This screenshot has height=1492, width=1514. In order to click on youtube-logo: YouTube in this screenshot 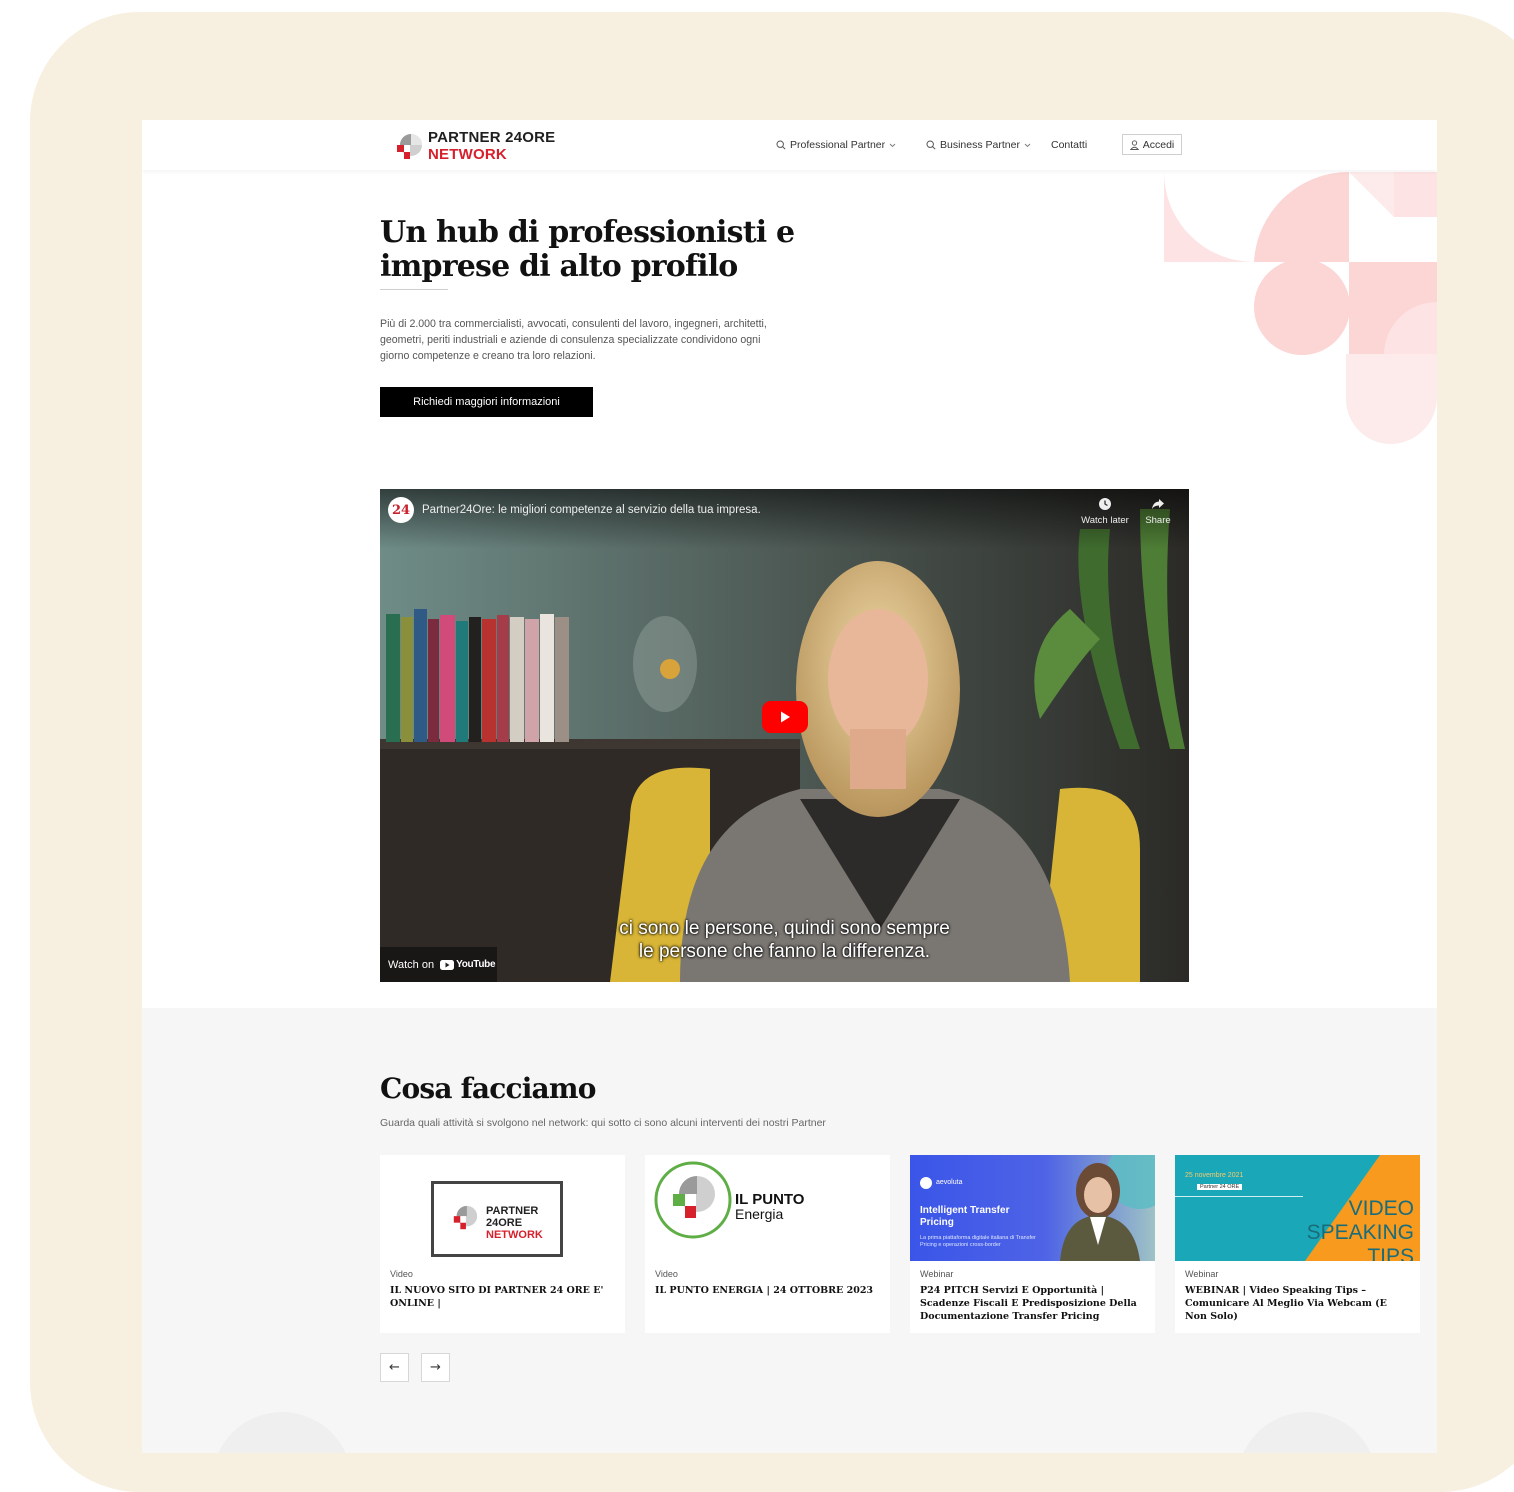, I will do `click(468, 964)`.